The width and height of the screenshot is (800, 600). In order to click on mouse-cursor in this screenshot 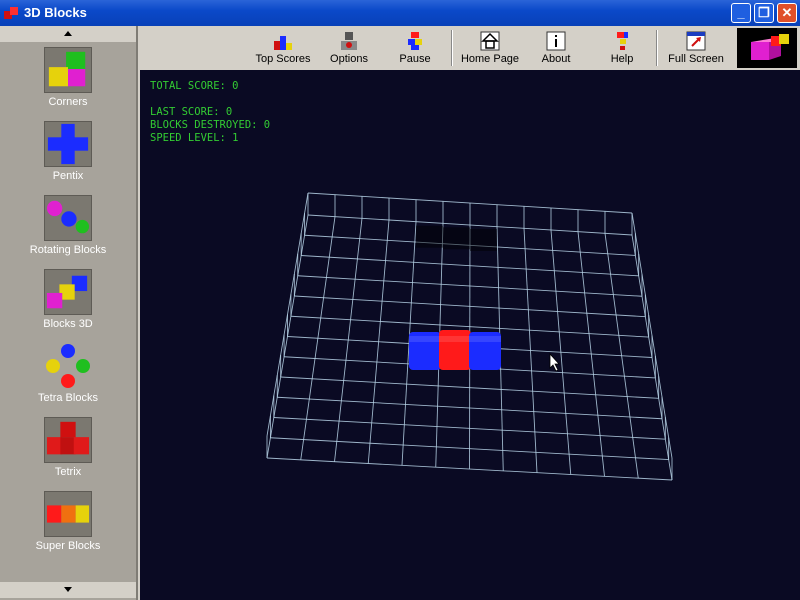, I will do `click(554, 362)`.